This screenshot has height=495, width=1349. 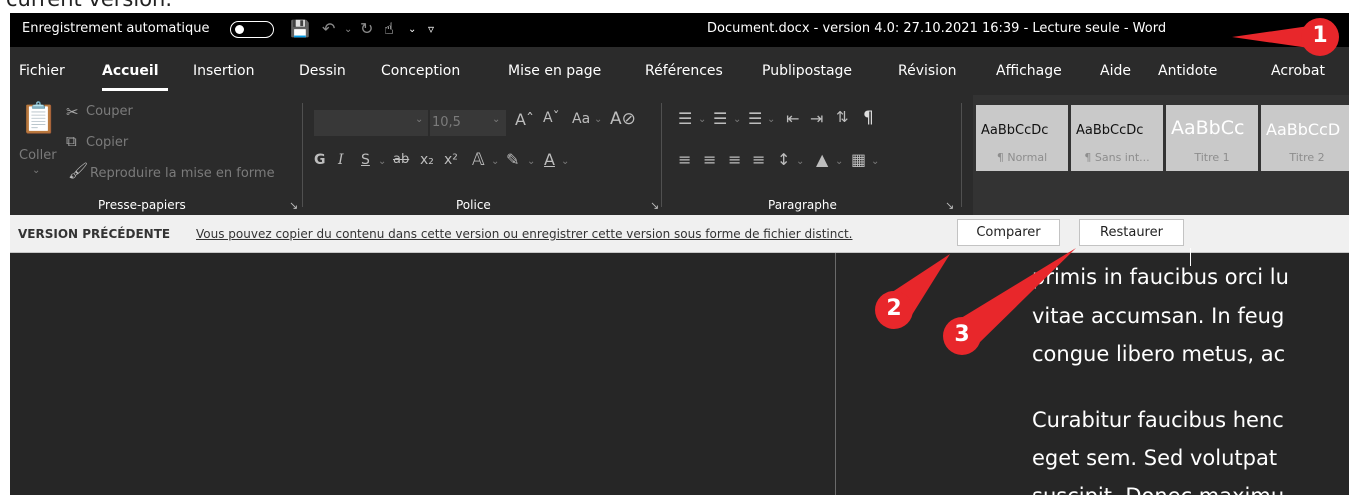 I want to click on callout-number: 1, so click(x=1320, y=35).